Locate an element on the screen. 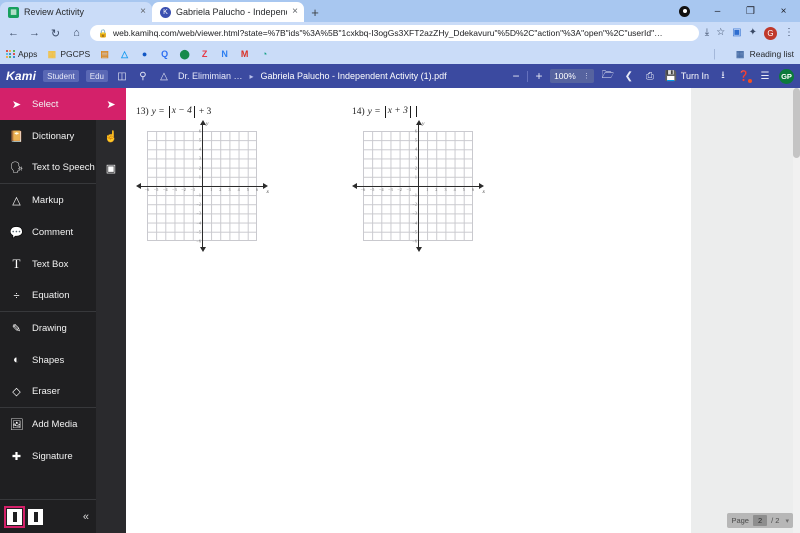  y-axis-top-arrow-icon is located at coordinates (418, 122).